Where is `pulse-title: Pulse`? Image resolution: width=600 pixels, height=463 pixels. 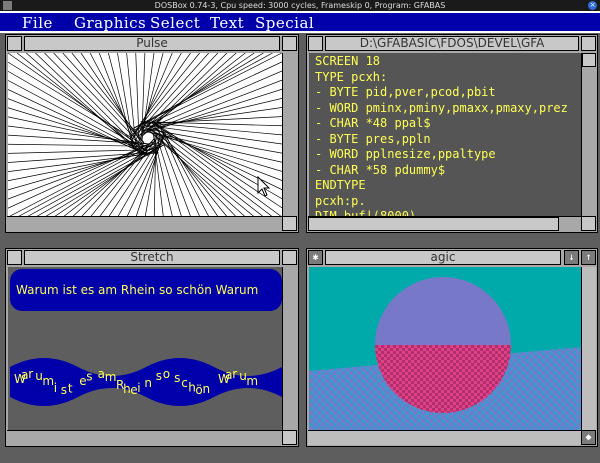 pulse-title: Pulse is located at coordinates (152, 43).